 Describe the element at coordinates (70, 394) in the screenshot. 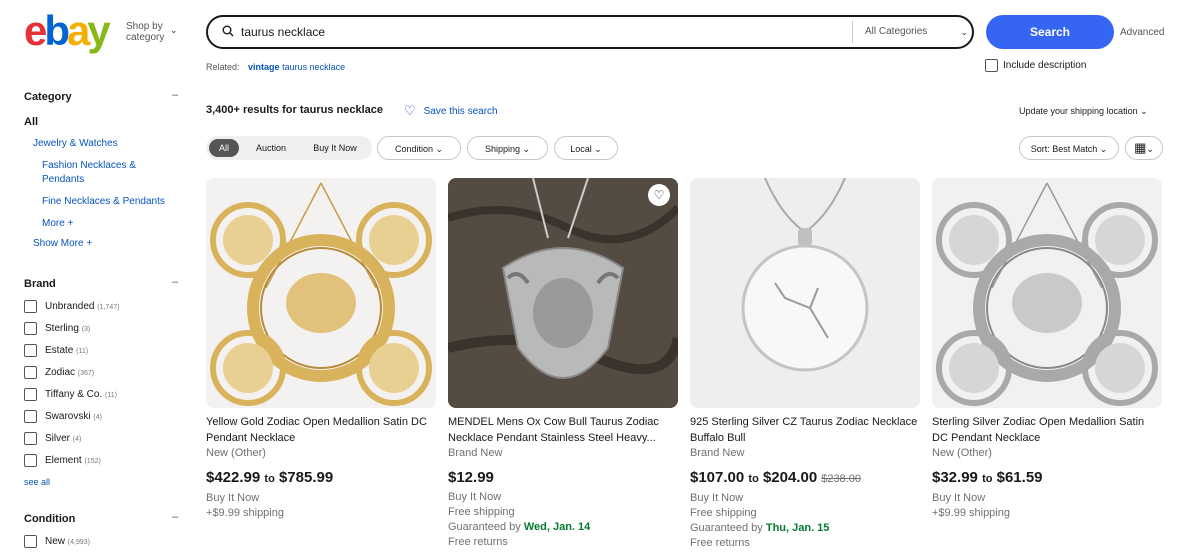

I see `brand-option: Tiffany & Co. (11)` at that location.